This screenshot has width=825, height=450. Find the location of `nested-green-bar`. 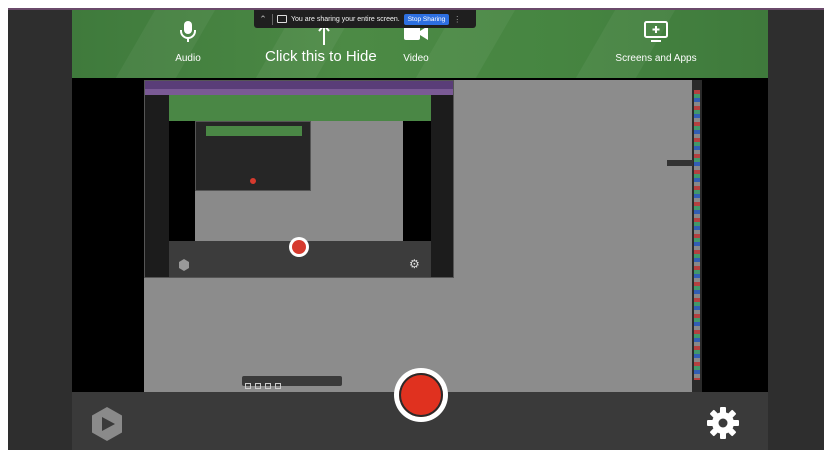

nested-green-bar is located at coordinates (254, 131).